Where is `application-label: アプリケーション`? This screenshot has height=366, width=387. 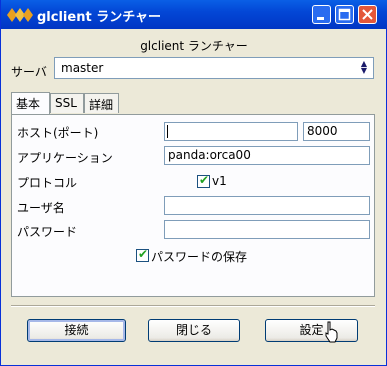
application-label: アプリケーション is located at coordinates (65, 158).